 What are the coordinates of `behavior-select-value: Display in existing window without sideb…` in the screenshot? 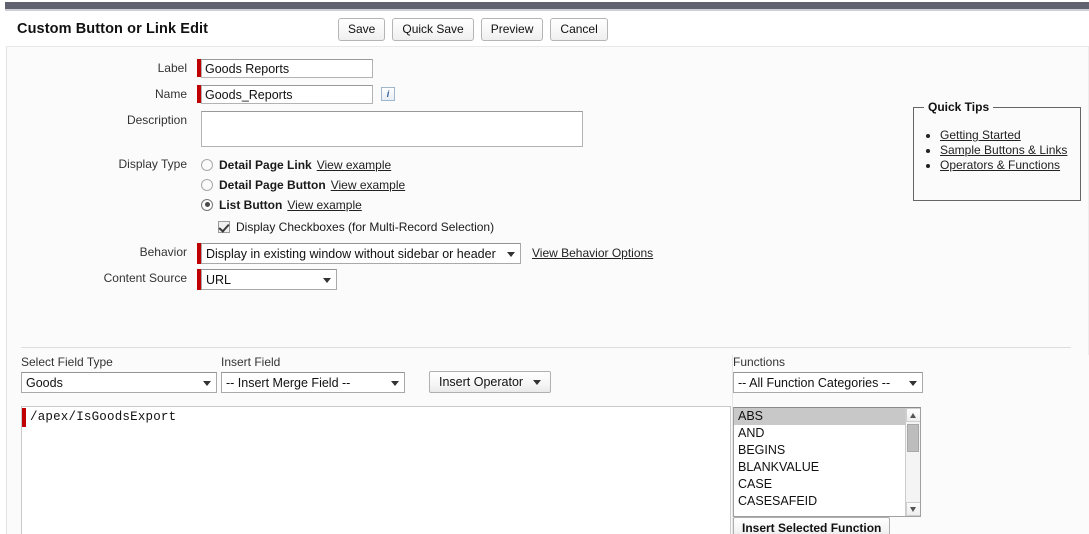 It's located at (351, 253).